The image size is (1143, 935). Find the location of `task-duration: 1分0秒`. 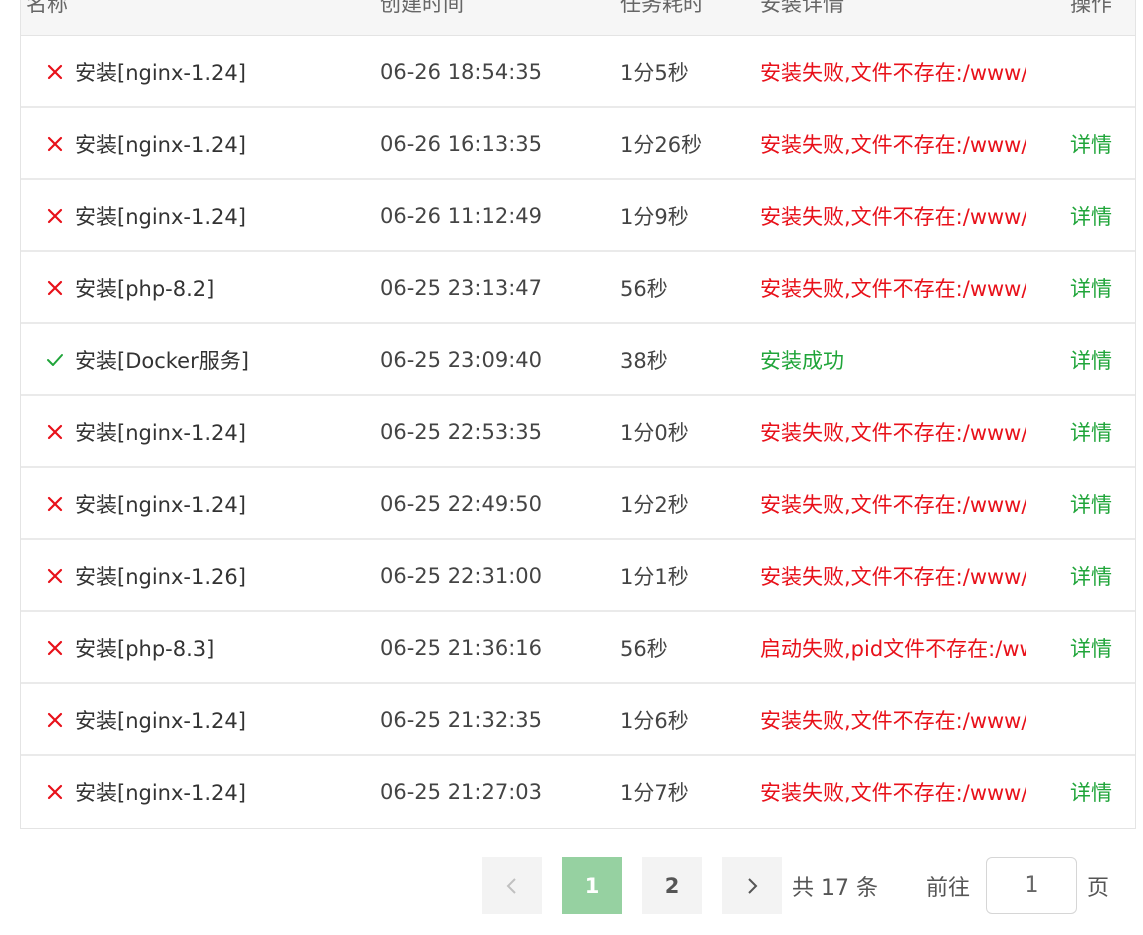

task-duration: 1分0秒 is located at coordinates (654, 433).